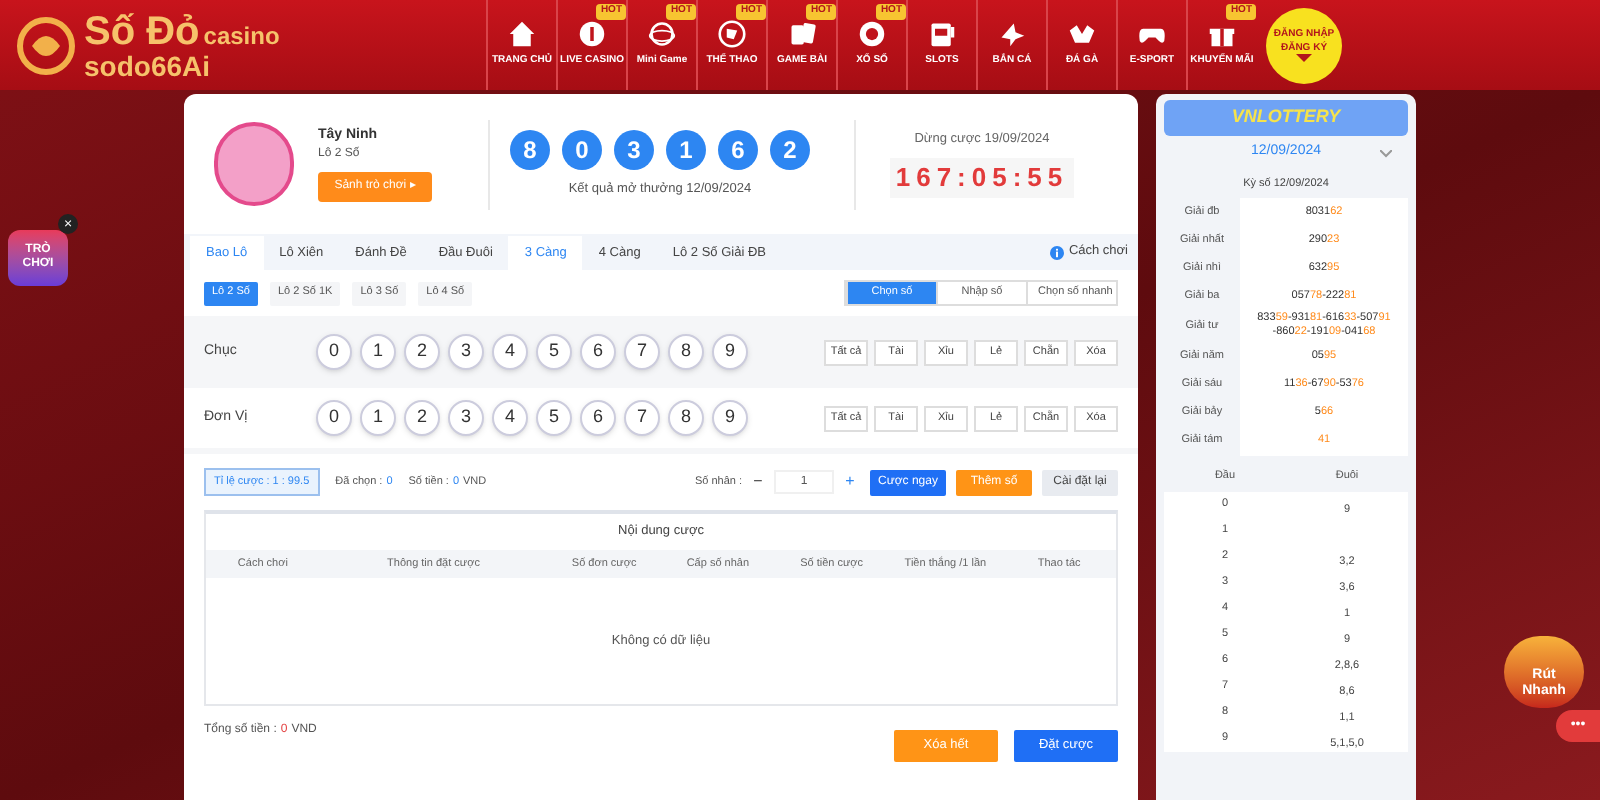 This screenshot has height=800, width=1600. I want to click on brand-domain: sodo66Ai, so click(148, 65).